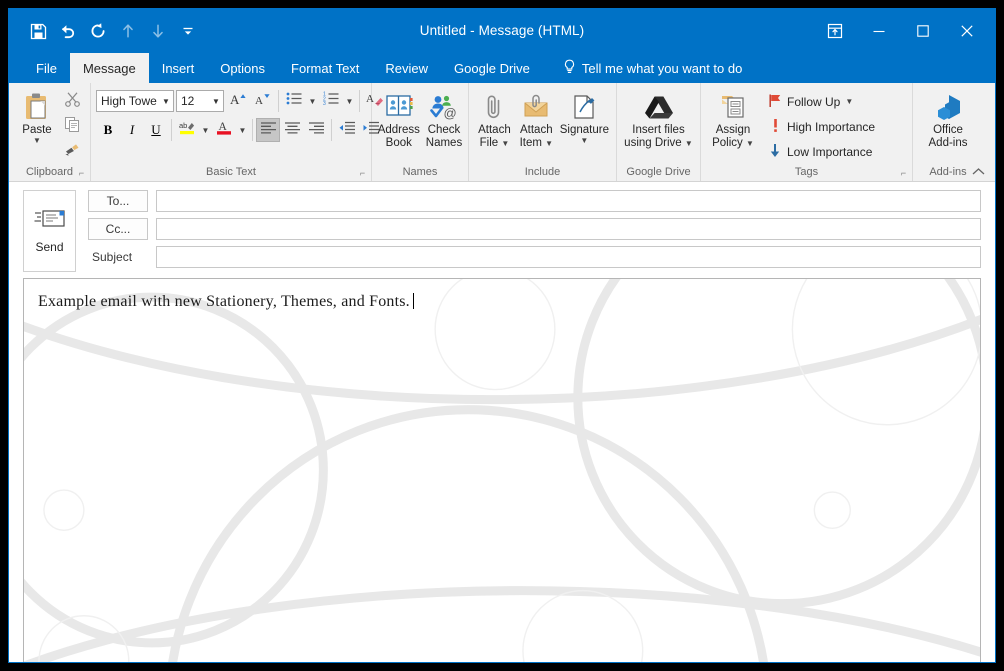 The height and width of the screenshot is (671, 1004). I want to click on subject-input, so click(568, 257).